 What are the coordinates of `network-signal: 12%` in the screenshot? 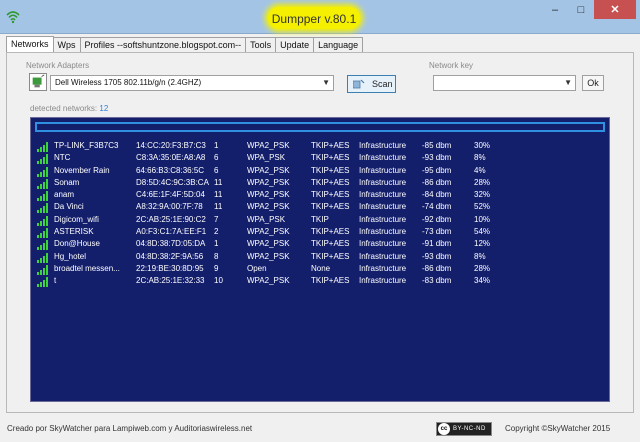 It's located at (482, 244).